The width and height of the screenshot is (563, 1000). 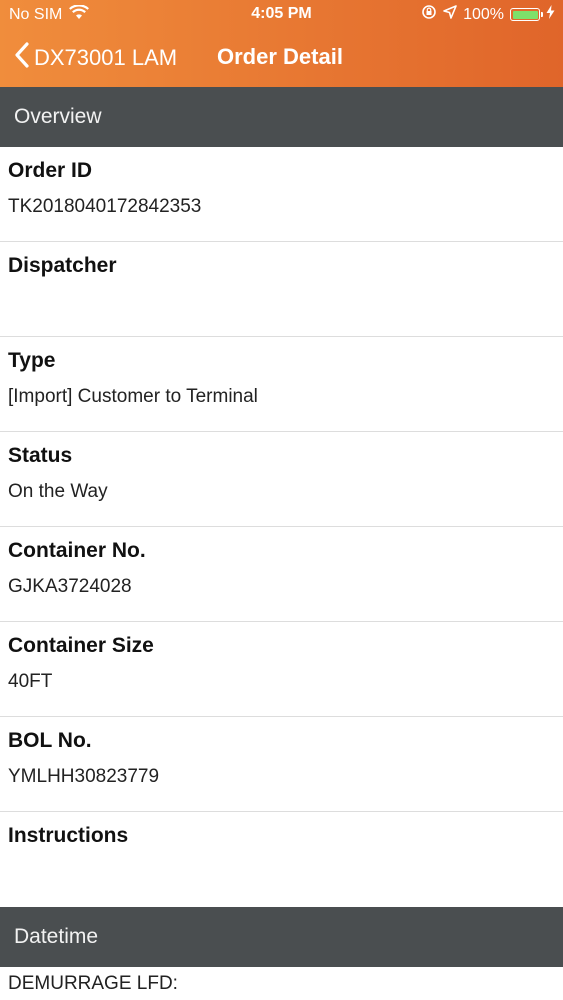 I want to click on field-value: GJKA3724028, so click(x=70, y=586).